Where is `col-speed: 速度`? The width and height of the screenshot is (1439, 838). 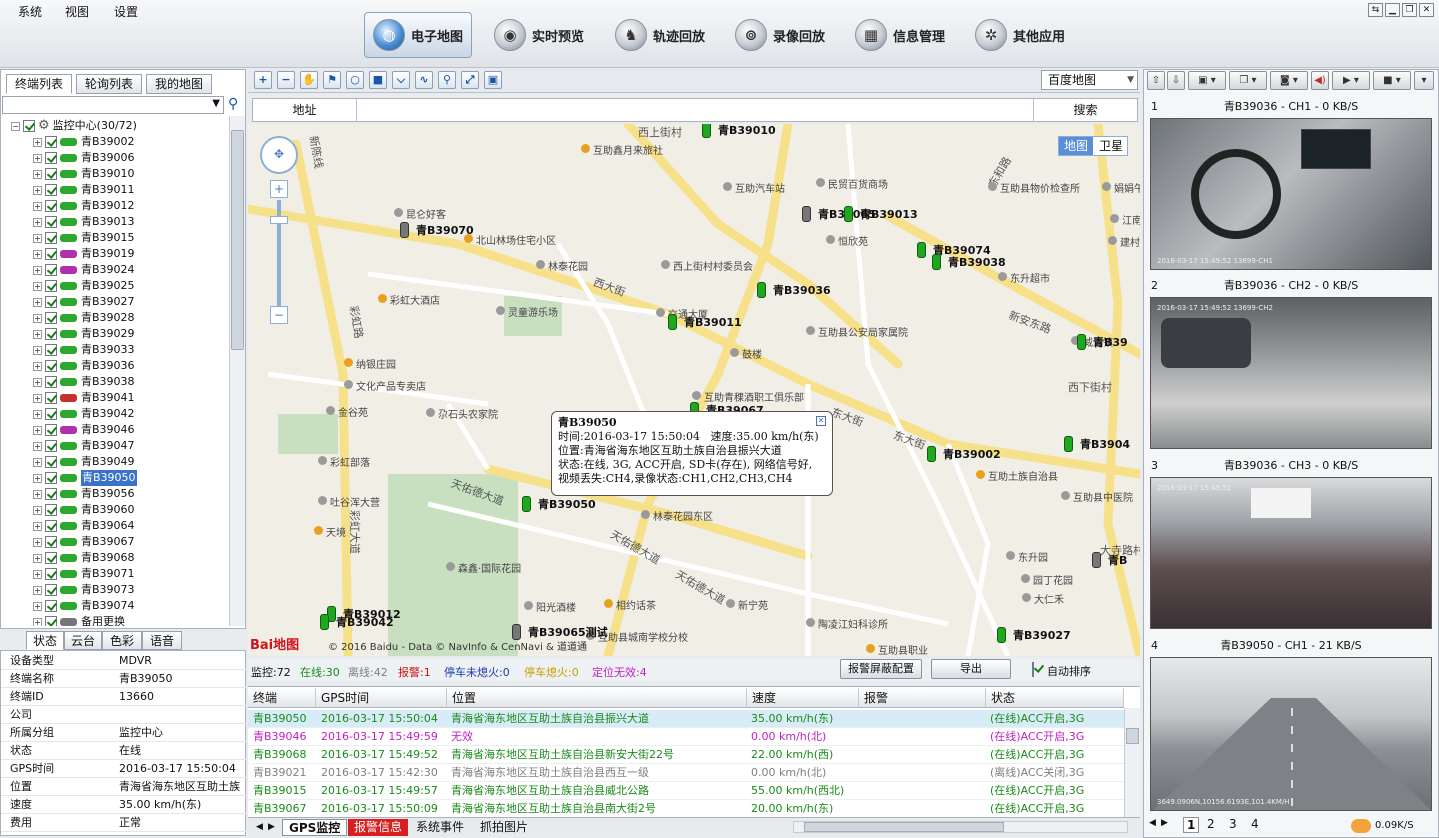
col-speed: 速度 is located at coordinates (803, 698).